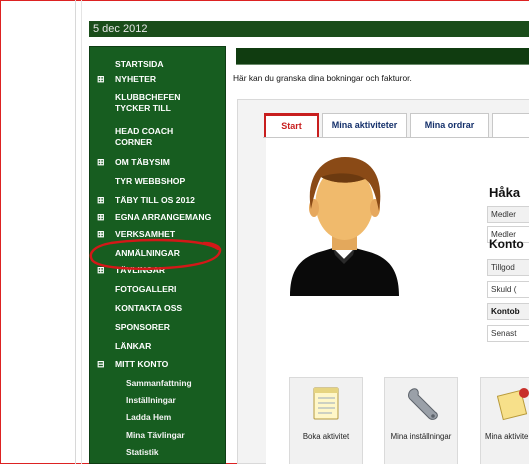 The width and height of the screenshot is (529, 464). Describe the element at coordinates (146, 289) in the screenshot. I see `sidebar-item-label: FOTOGALLERI` at that location.